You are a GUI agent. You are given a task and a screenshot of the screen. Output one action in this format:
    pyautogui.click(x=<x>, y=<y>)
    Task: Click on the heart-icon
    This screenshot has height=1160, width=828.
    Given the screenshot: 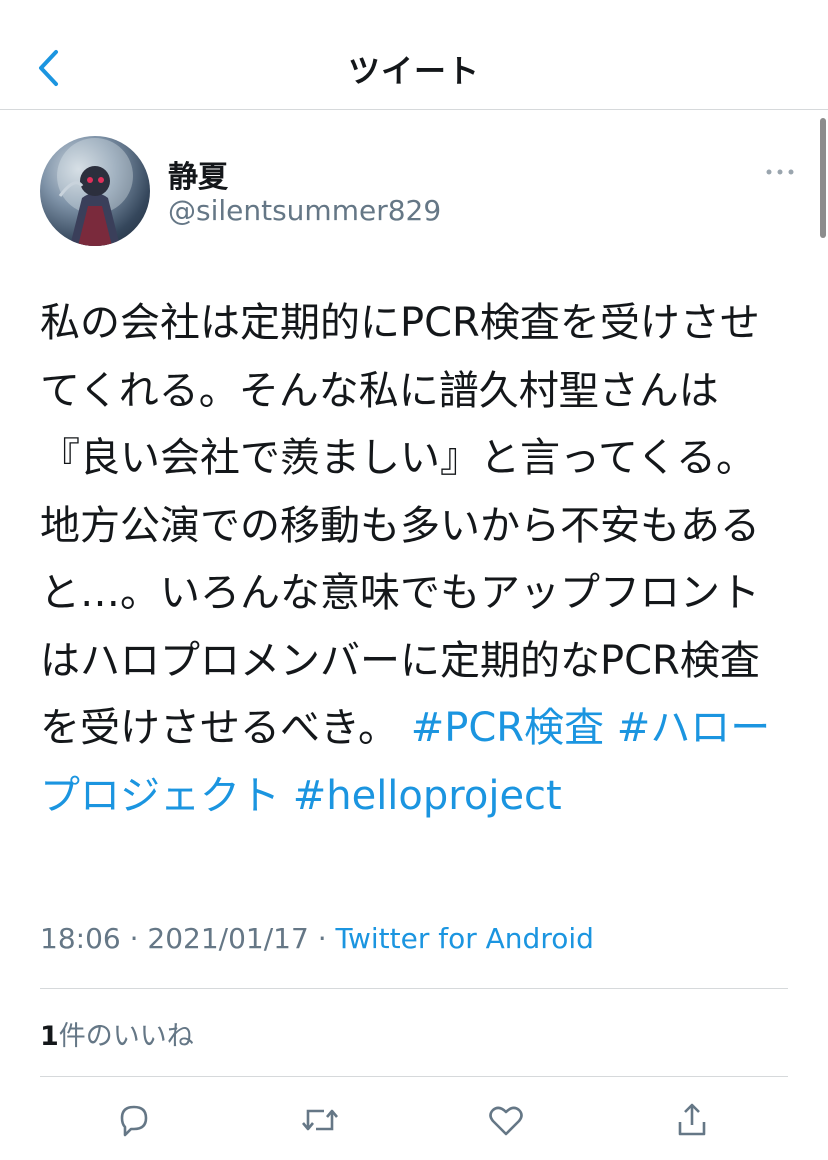 What is the action you would take?
    pyautogui.click(x=506, y=1121)
    